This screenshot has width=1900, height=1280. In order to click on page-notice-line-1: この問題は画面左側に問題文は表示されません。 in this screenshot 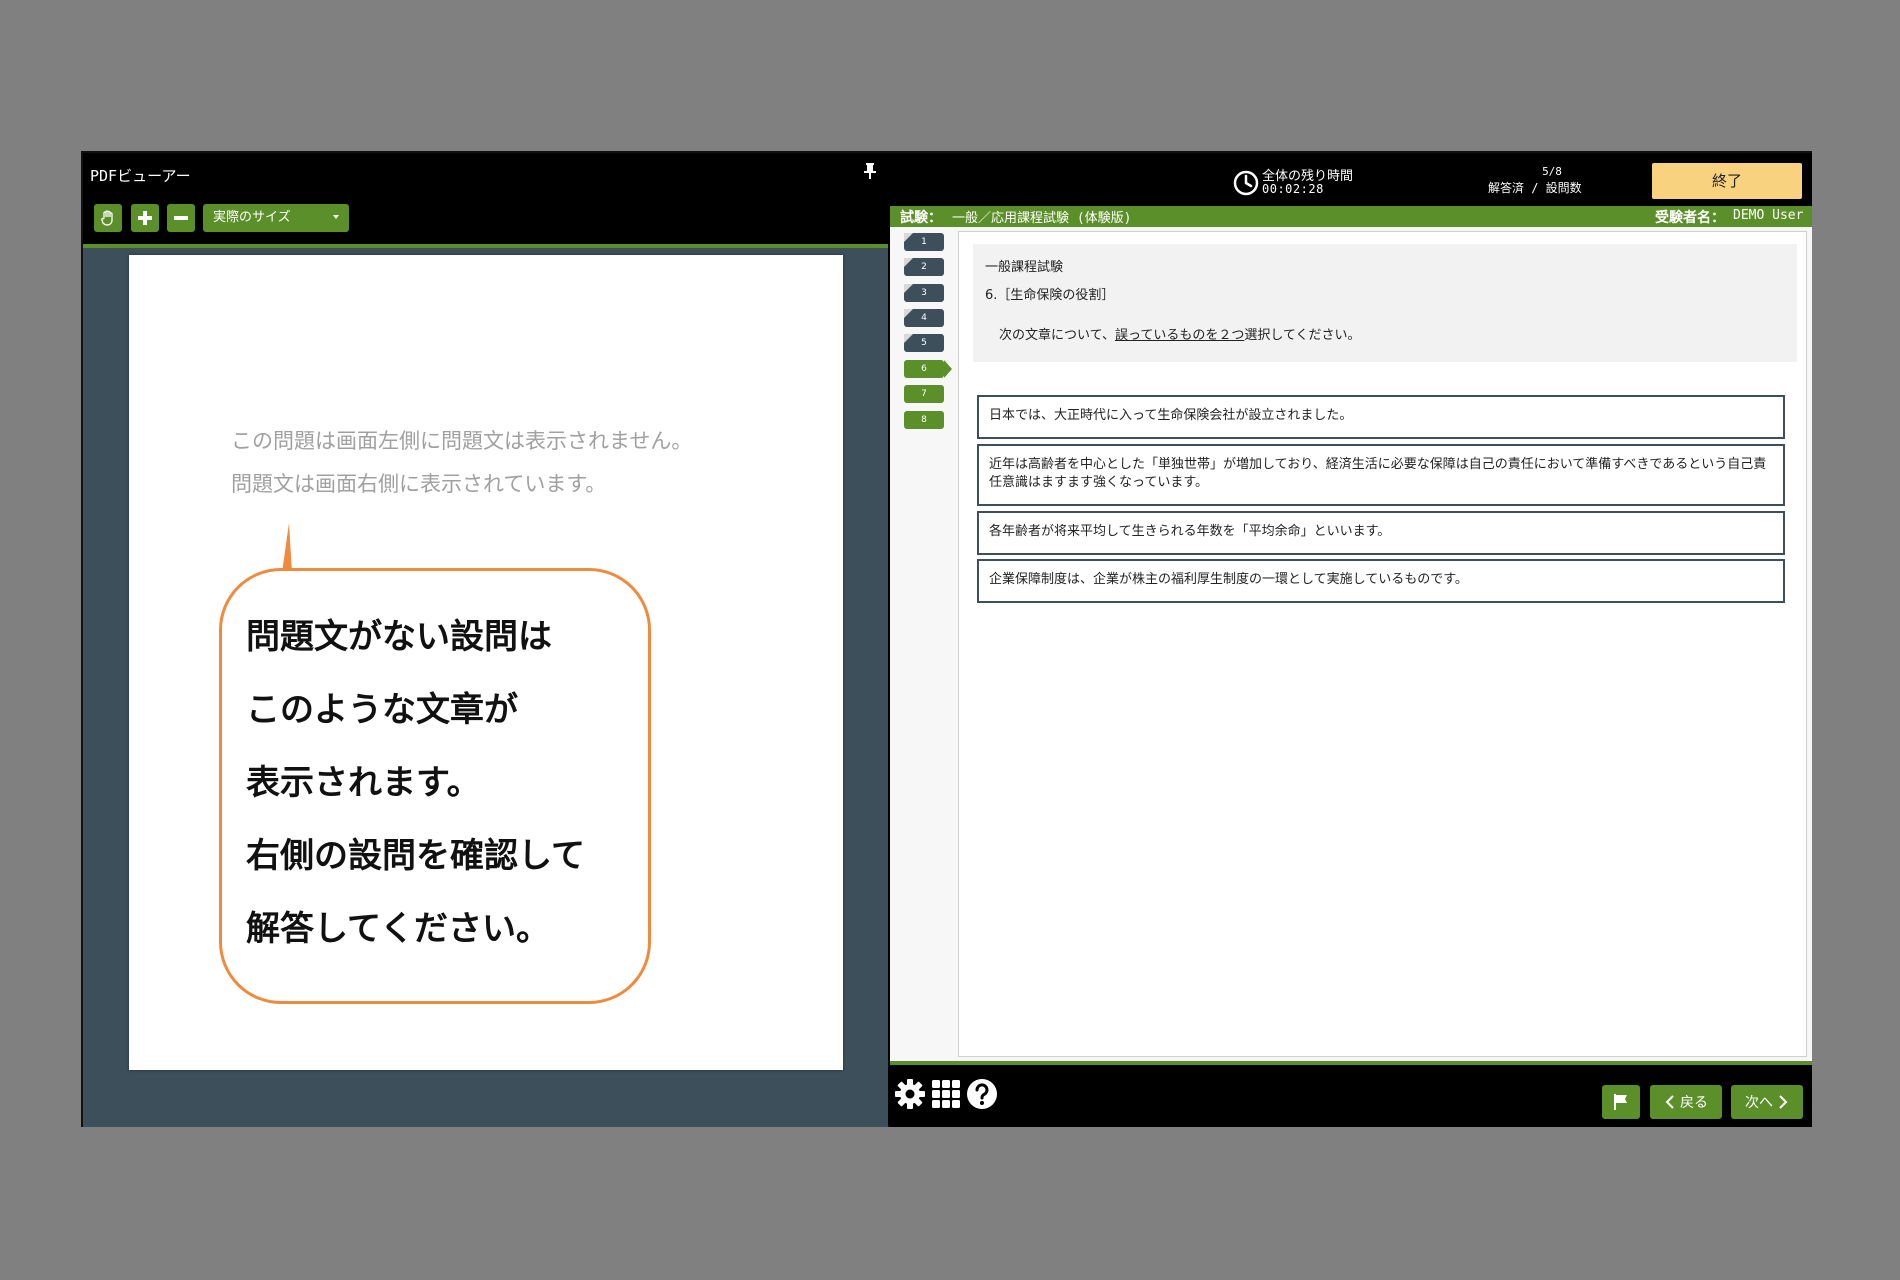, I will do `click(462, 441)`.